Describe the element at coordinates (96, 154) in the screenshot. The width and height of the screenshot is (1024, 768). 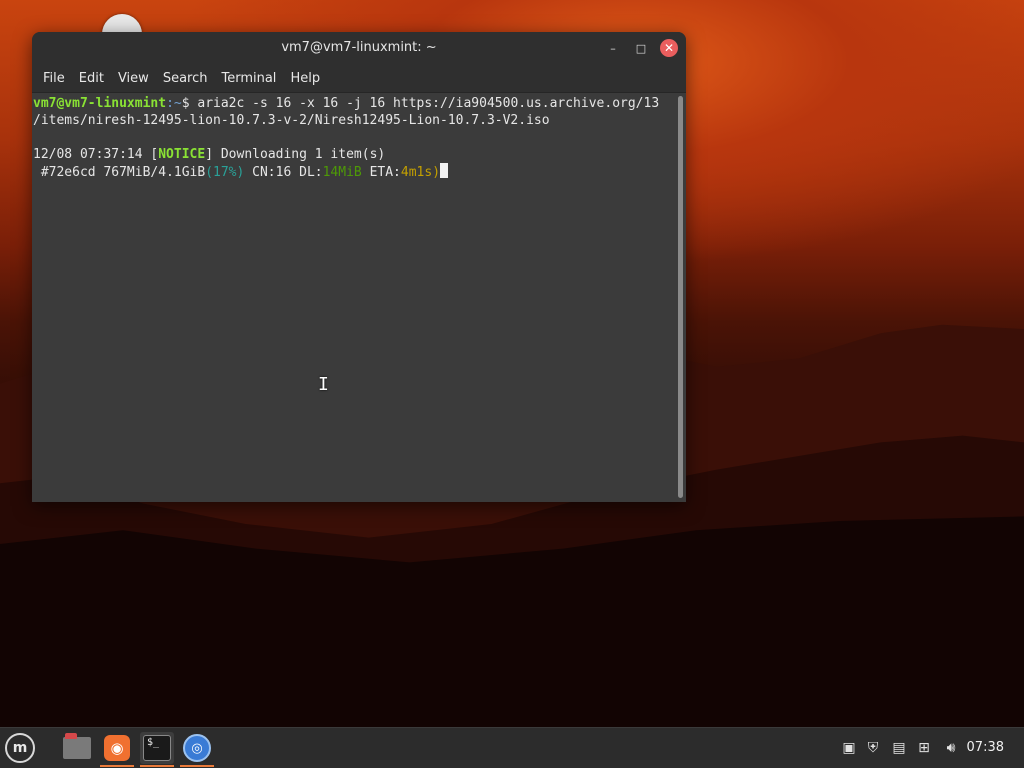
I see `notice-time: 12/08 07:37:14 [` at that location.